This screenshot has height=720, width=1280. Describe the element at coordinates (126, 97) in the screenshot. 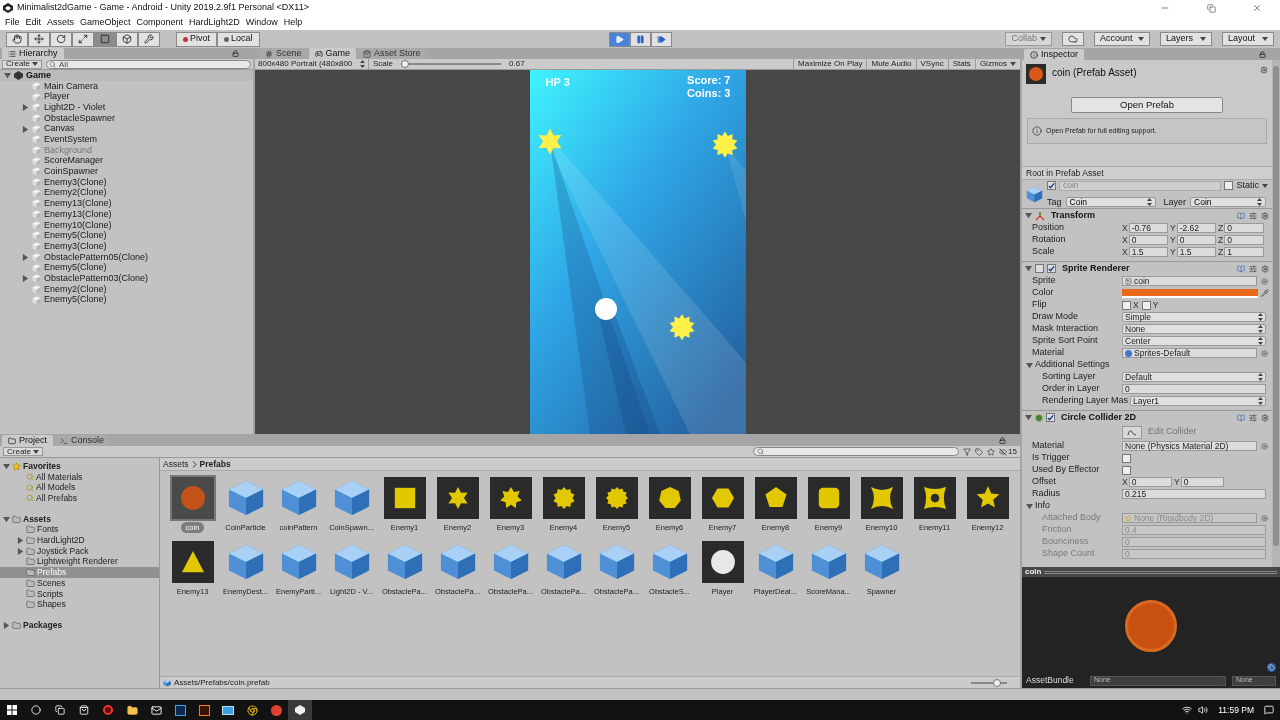

I see `hierarchy-row: Player` at that location.